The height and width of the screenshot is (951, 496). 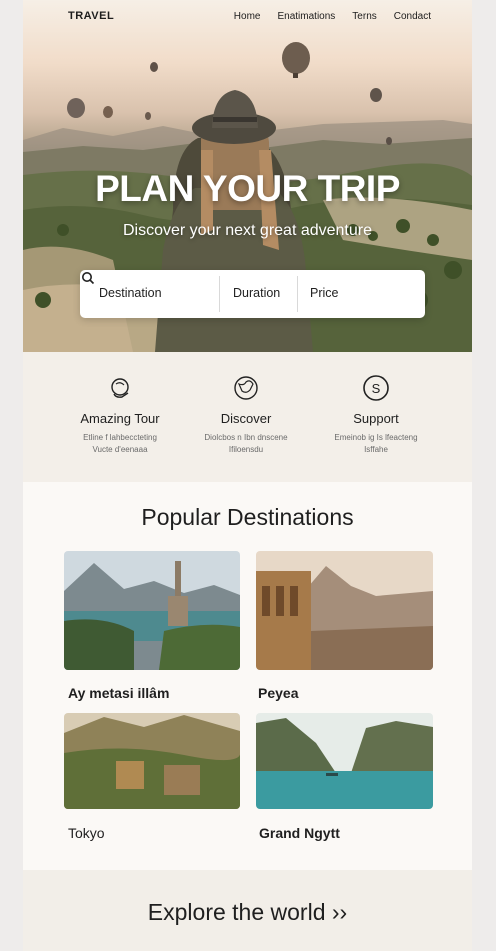 What do you see at coordinates (86, 833) in the screenshot?
I see `destination-caption: Tokyo` at bounding box center [86, 833].